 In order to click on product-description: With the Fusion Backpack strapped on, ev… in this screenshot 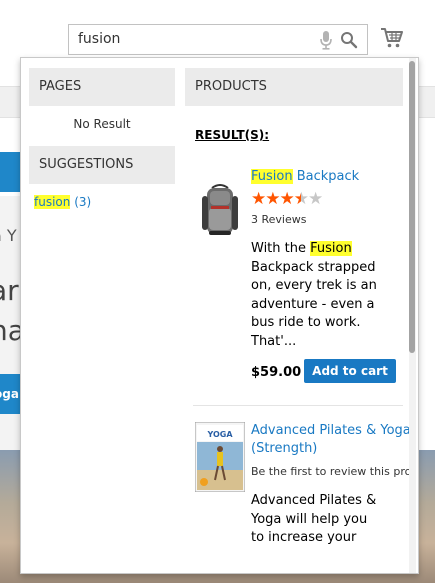, I will do `click(316, 295)`.